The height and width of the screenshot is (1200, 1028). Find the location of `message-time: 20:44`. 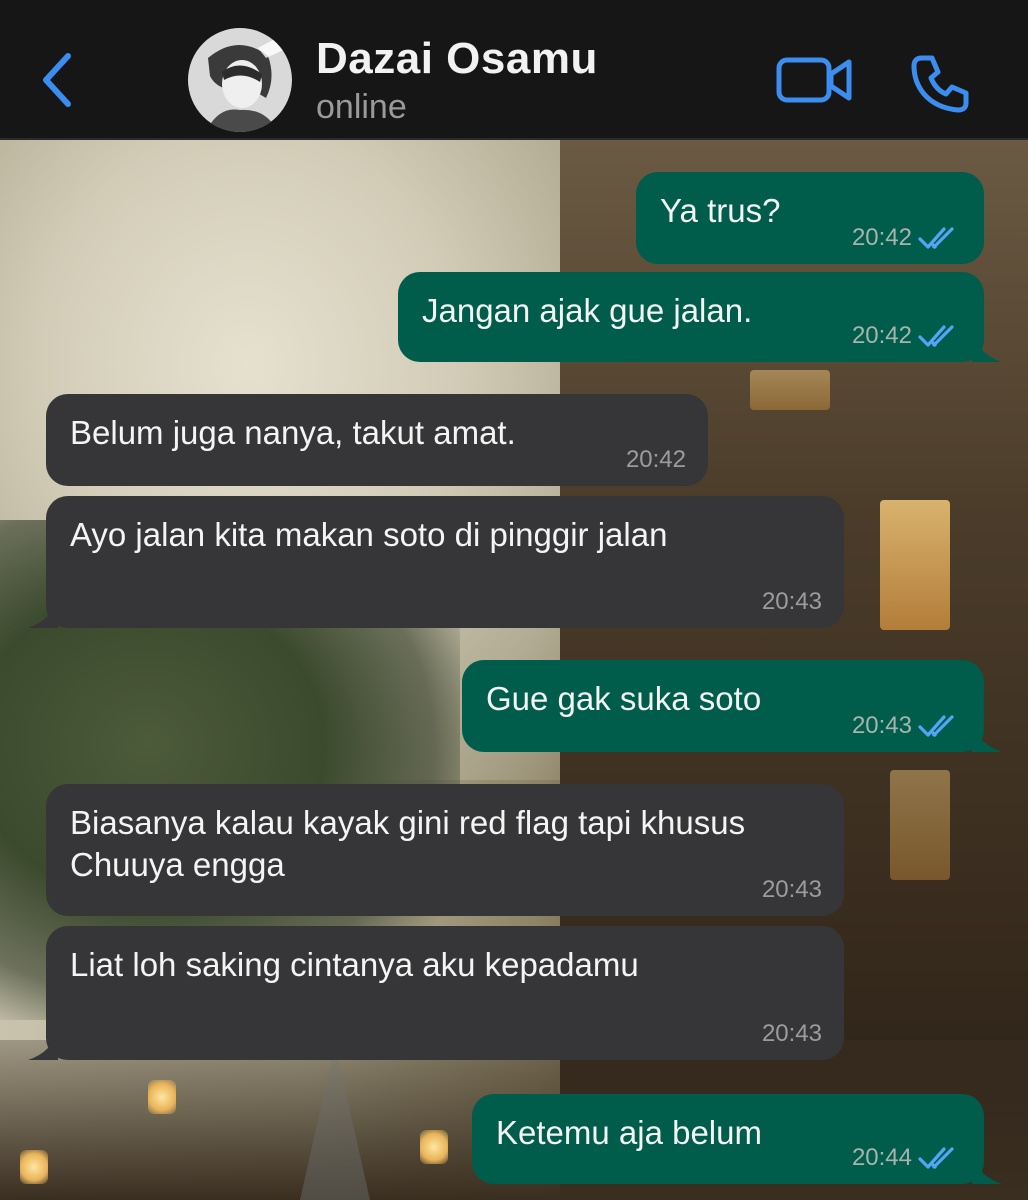

message-time: 20:44 is located at coordinates (881, 1157).